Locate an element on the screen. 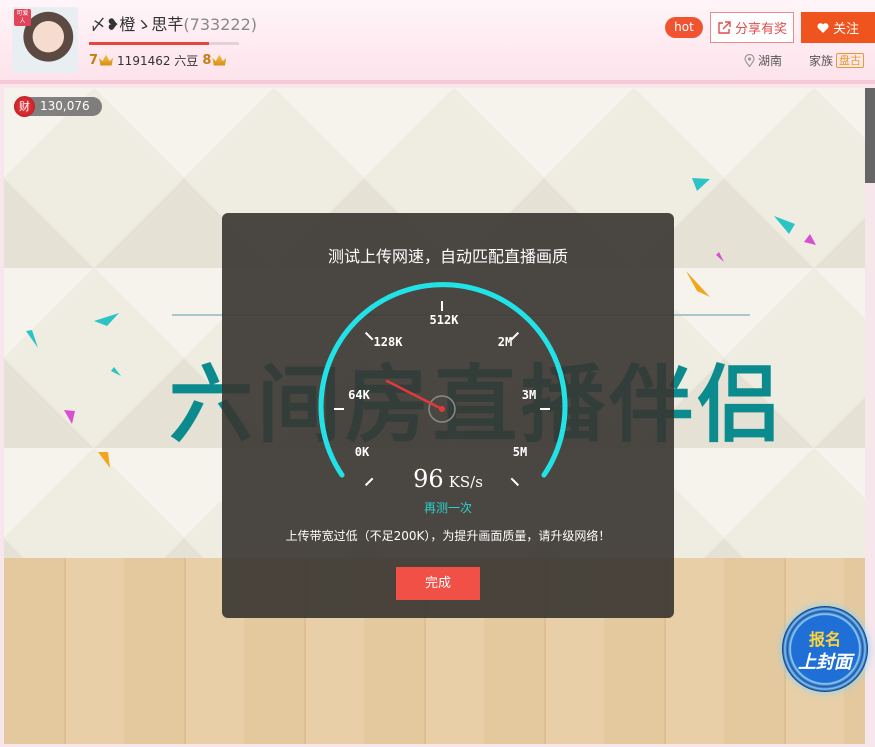 Image resolution: width=875 pixels, height=747 pixels. level-progress-fill is located at coordinates (149, 43).